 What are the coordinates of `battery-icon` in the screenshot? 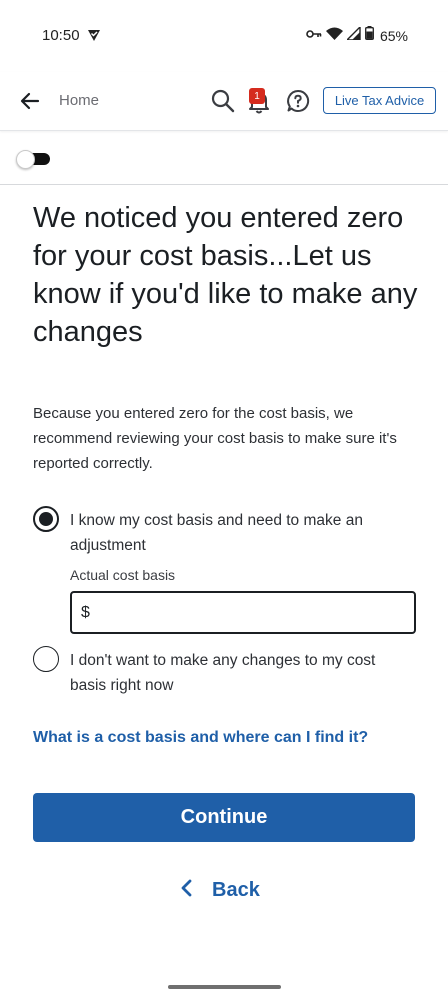 It's located at (369, 35).